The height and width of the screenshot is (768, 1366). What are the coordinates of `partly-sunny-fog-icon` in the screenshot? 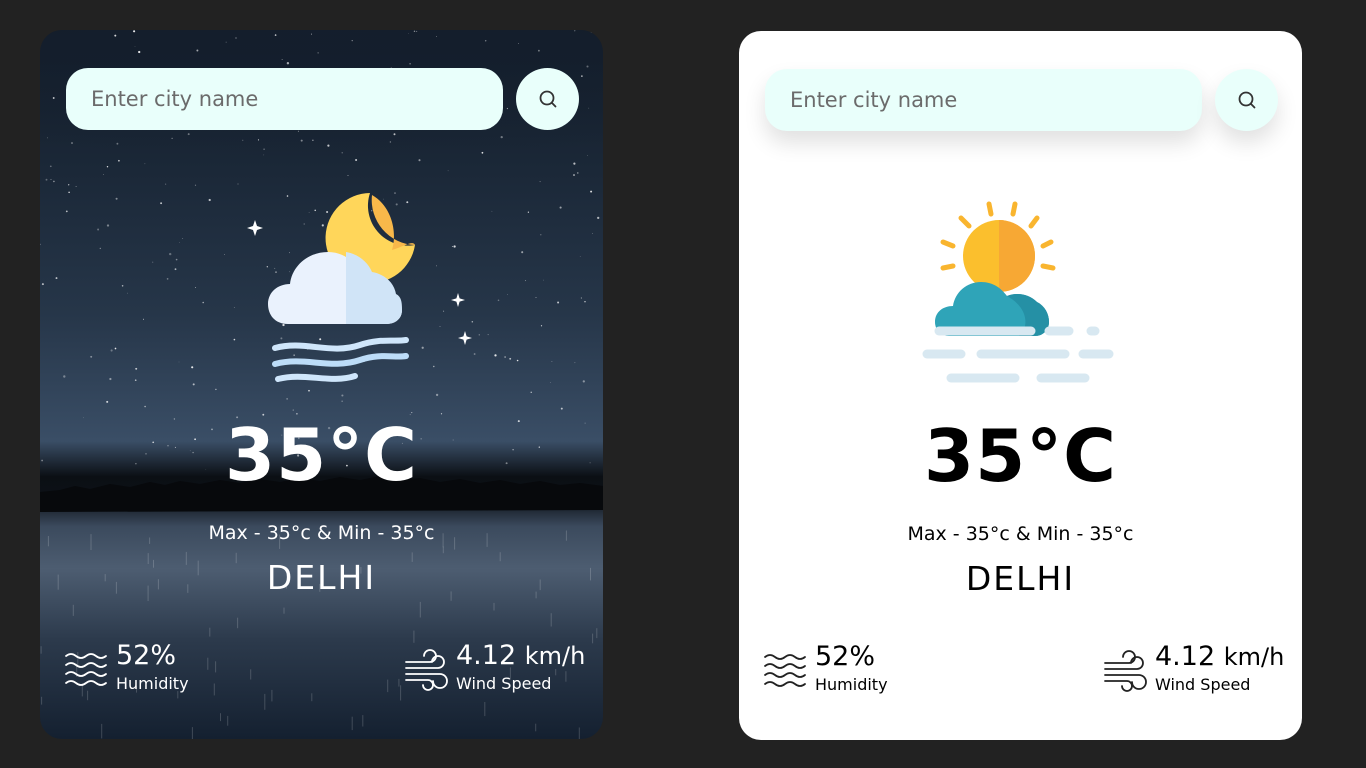 It's located at (1018, 292).